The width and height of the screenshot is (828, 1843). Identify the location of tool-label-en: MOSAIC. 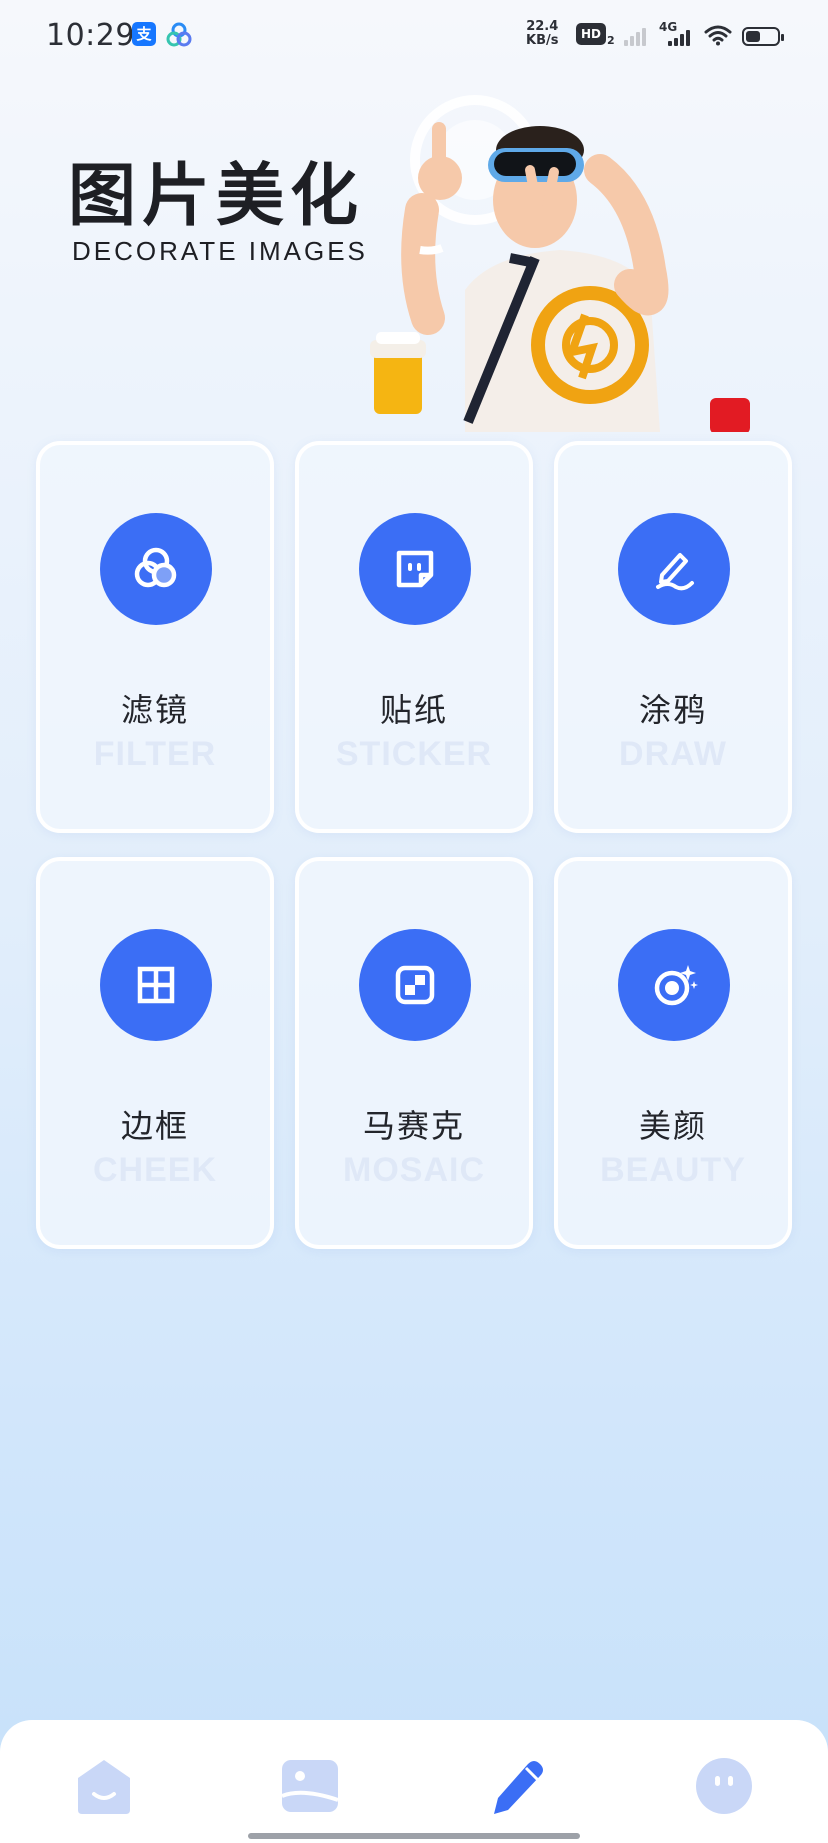
(414, 1170).